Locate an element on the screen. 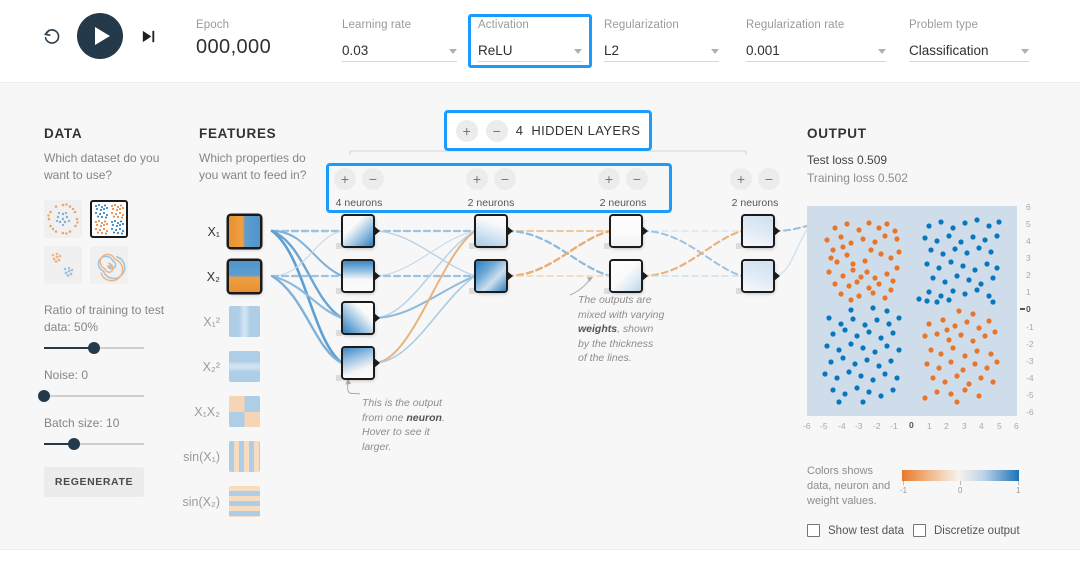 The image size is (1080, 564). features-panel-subtitle: Which properties do you want to feed in? is located at coordinates (253, 166).